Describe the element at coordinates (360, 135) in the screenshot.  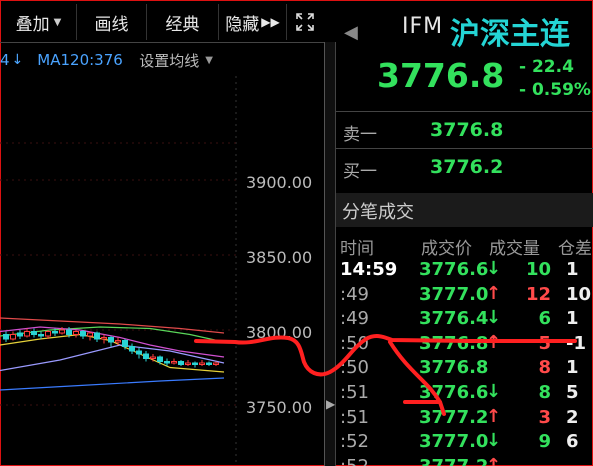
I see `sell1-label: 卖一` at that location.